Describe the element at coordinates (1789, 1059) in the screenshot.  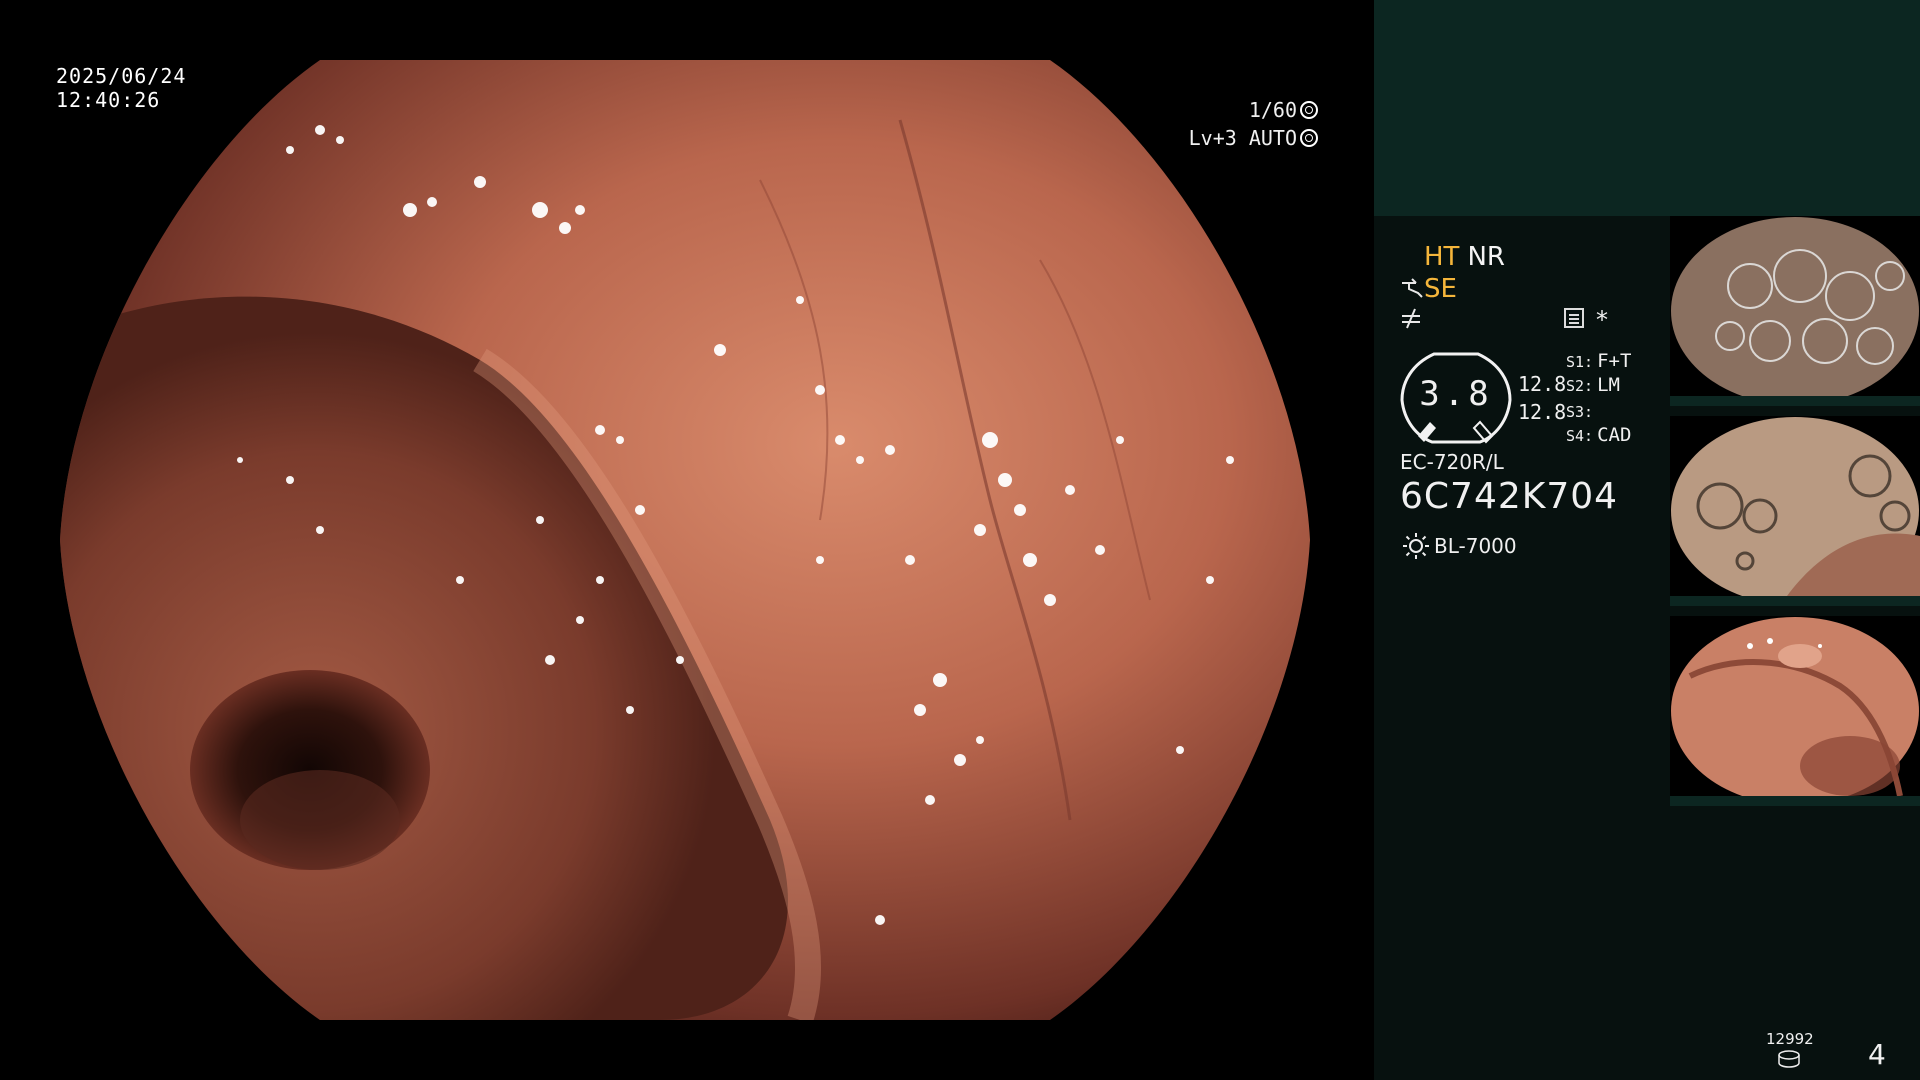
I see `storage-disk-icon` at that location.